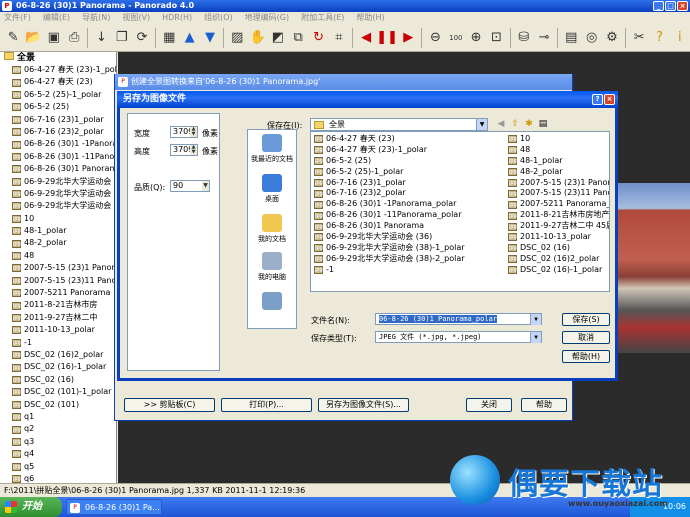  I want to click on tree-item: jpg 06-5-2 (25), so click(58, 107).